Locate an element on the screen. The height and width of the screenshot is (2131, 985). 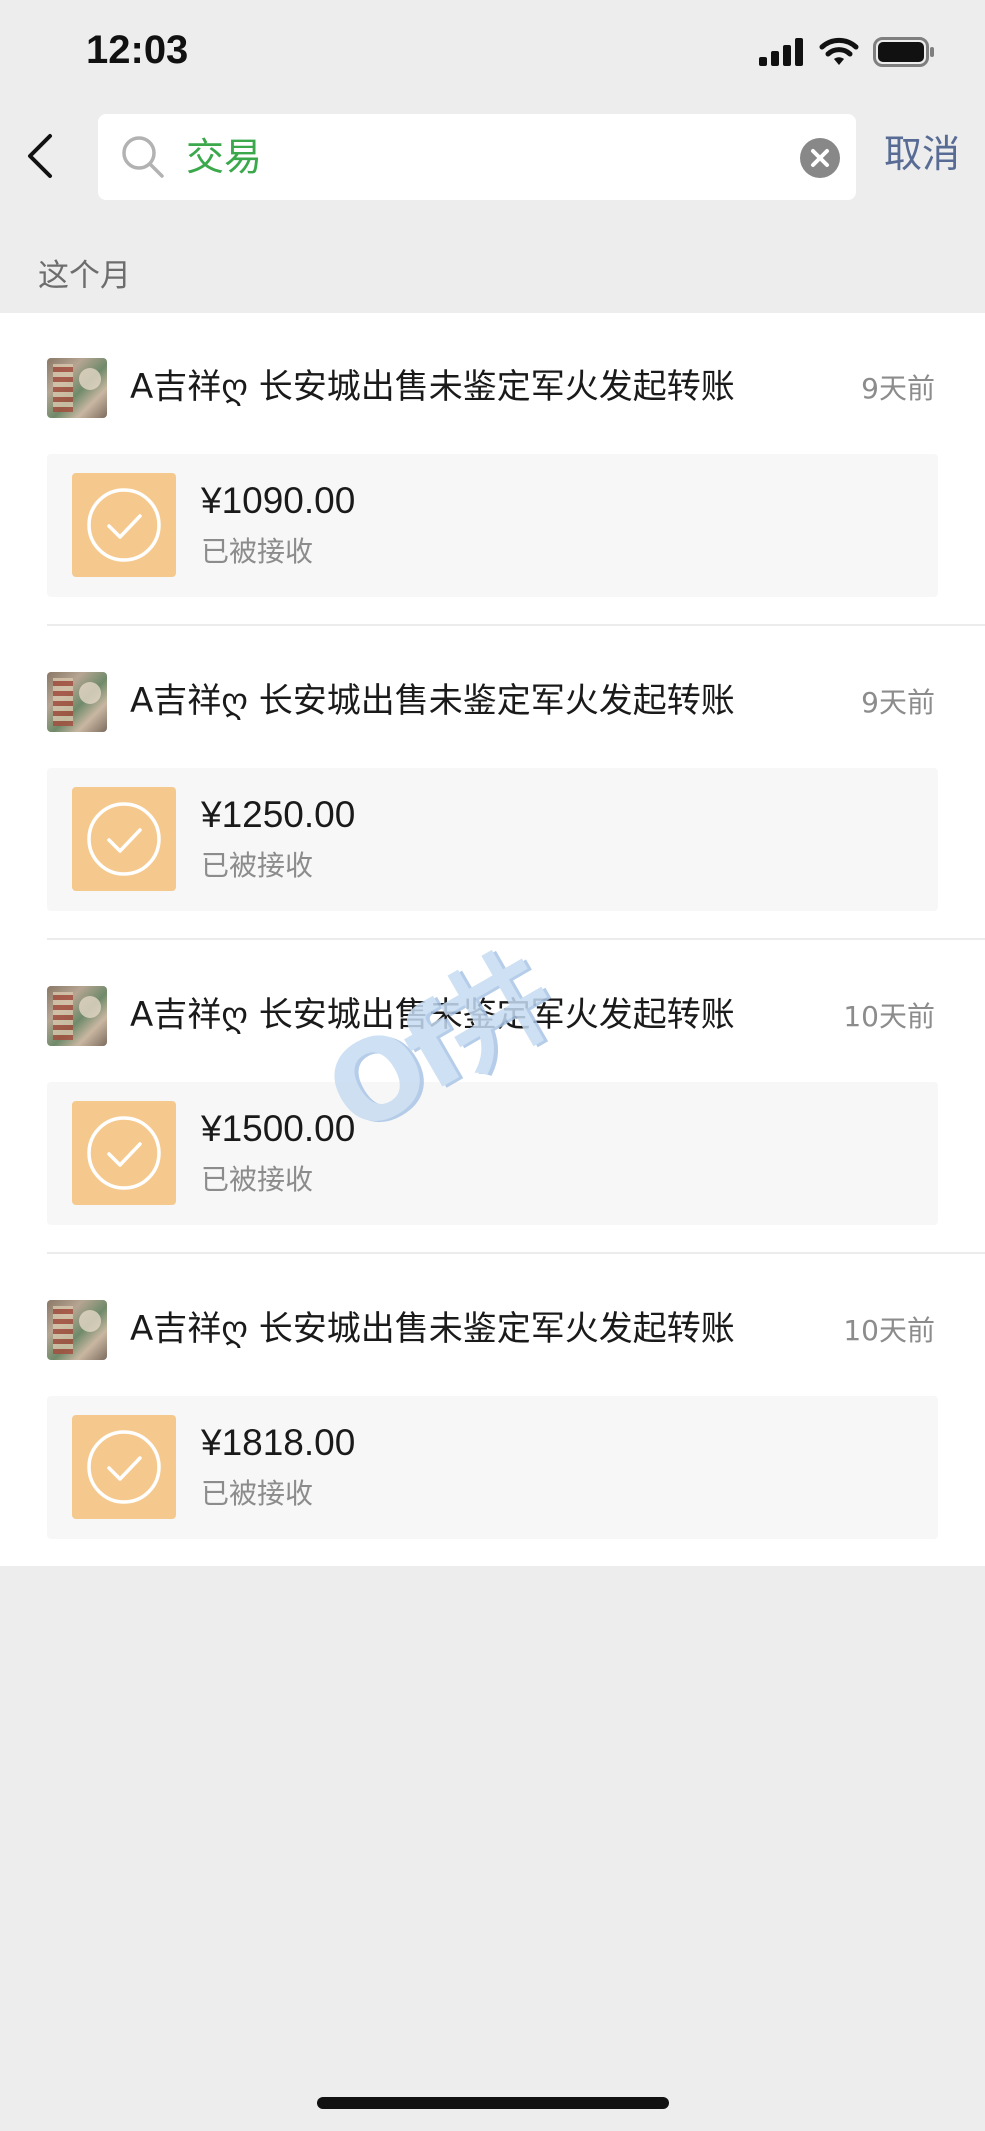
transfer-amount: ¥1818.00 is located at coordinates (278, 1442).